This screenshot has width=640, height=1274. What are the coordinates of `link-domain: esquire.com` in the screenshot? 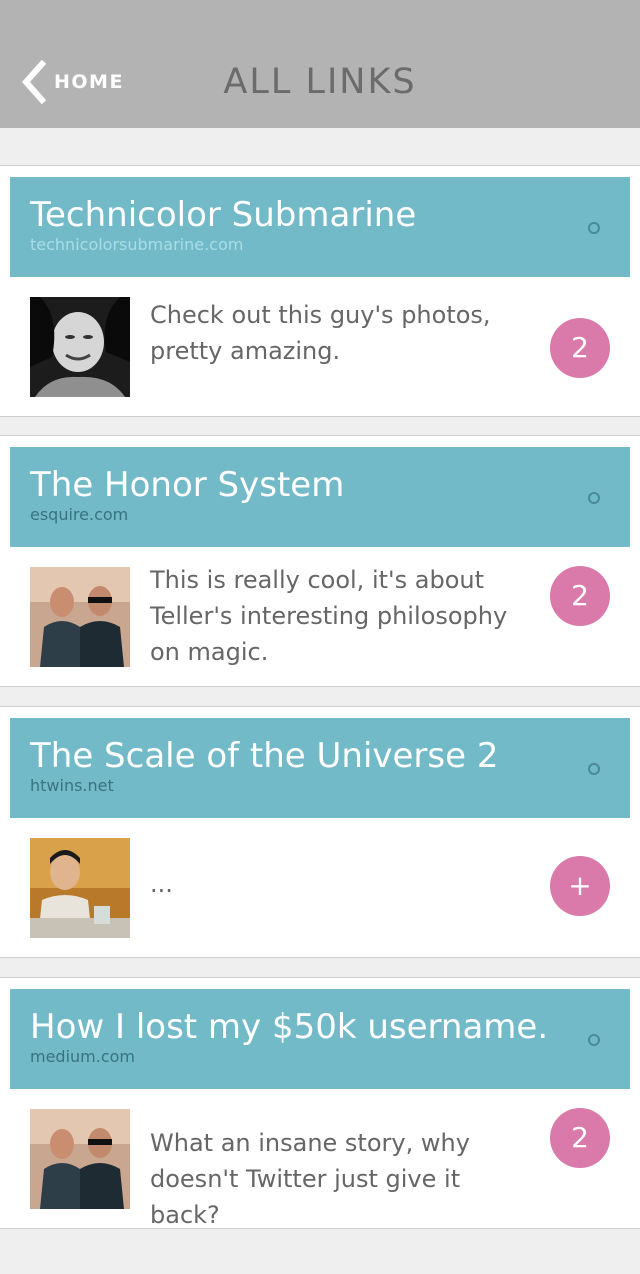 It's located at (79, 514).